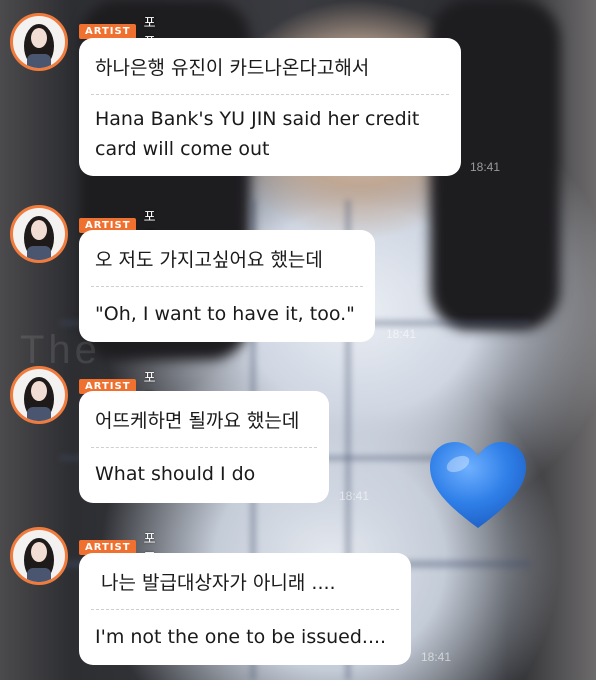  I want to click on translation-line: card will come out, so click(182, 149).